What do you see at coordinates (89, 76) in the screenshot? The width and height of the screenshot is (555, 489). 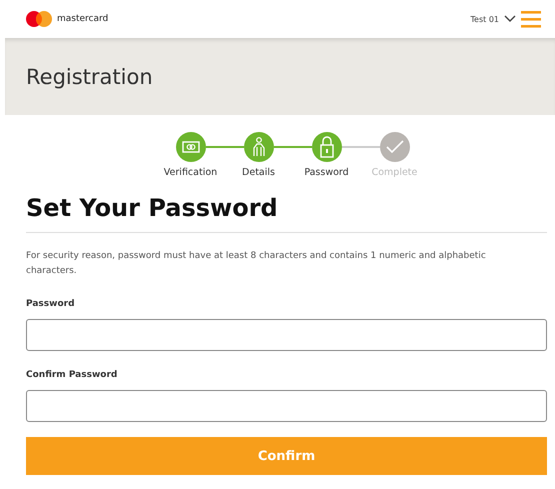 I see `page-title: Registration` at bounding box center [89, 76].